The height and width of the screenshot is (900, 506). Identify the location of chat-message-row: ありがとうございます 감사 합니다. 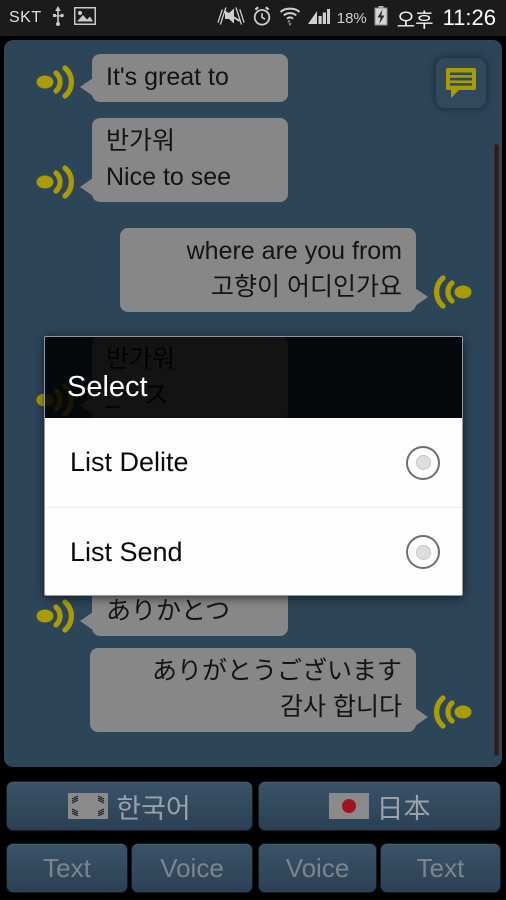
(282, 690).